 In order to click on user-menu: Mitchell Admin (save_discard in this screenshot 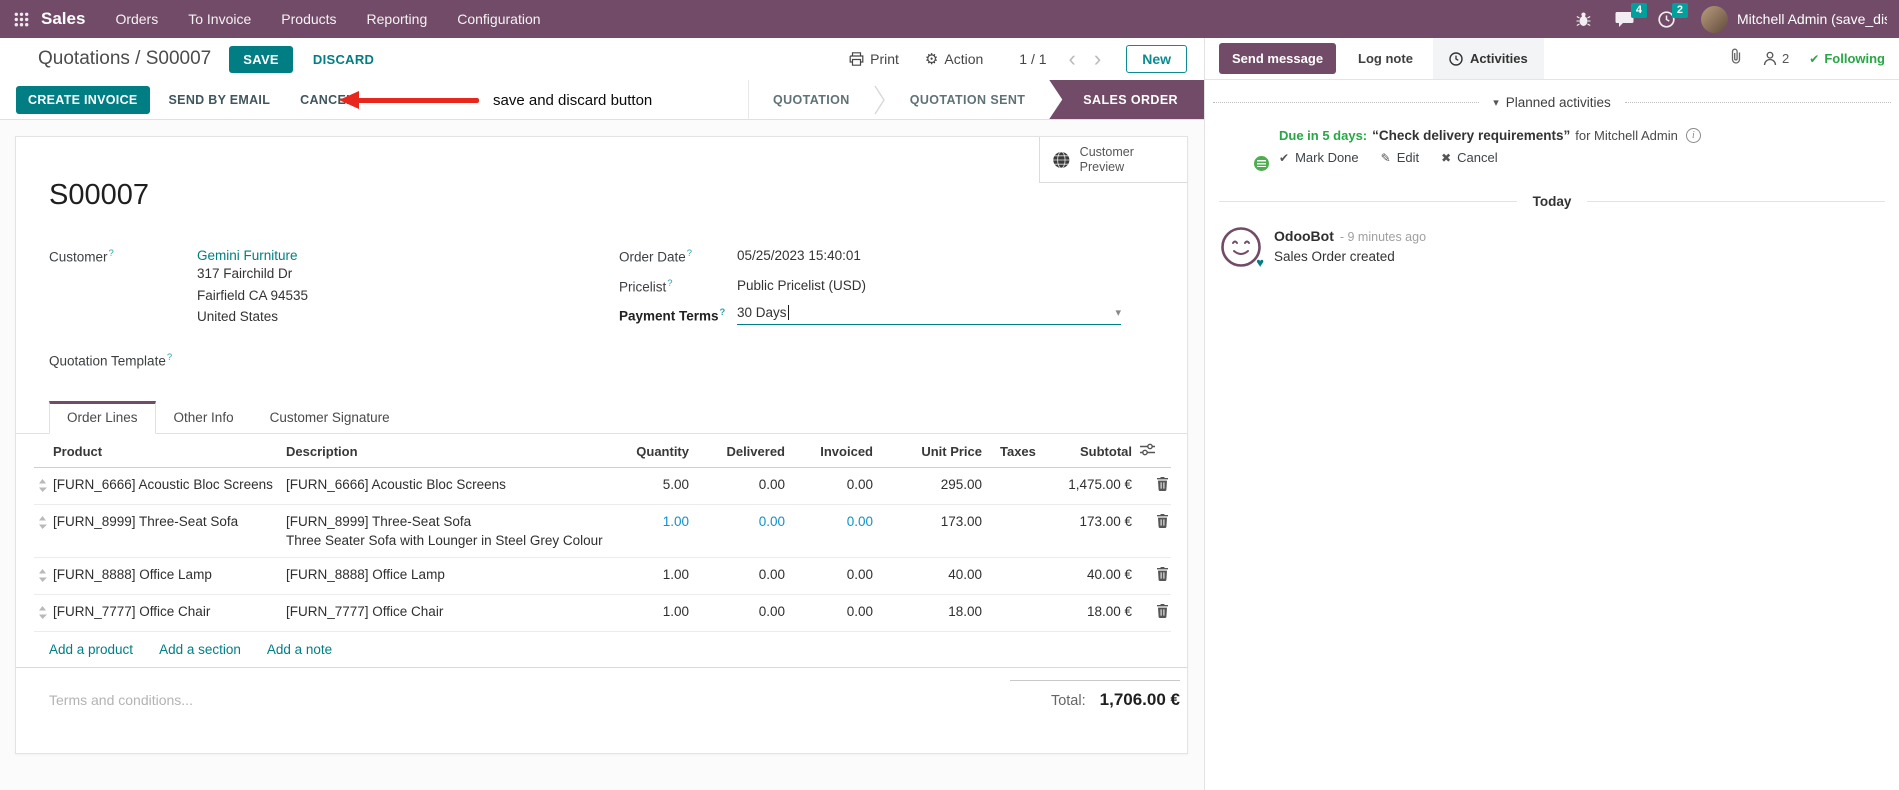, I will do `click(1794, 19)`.